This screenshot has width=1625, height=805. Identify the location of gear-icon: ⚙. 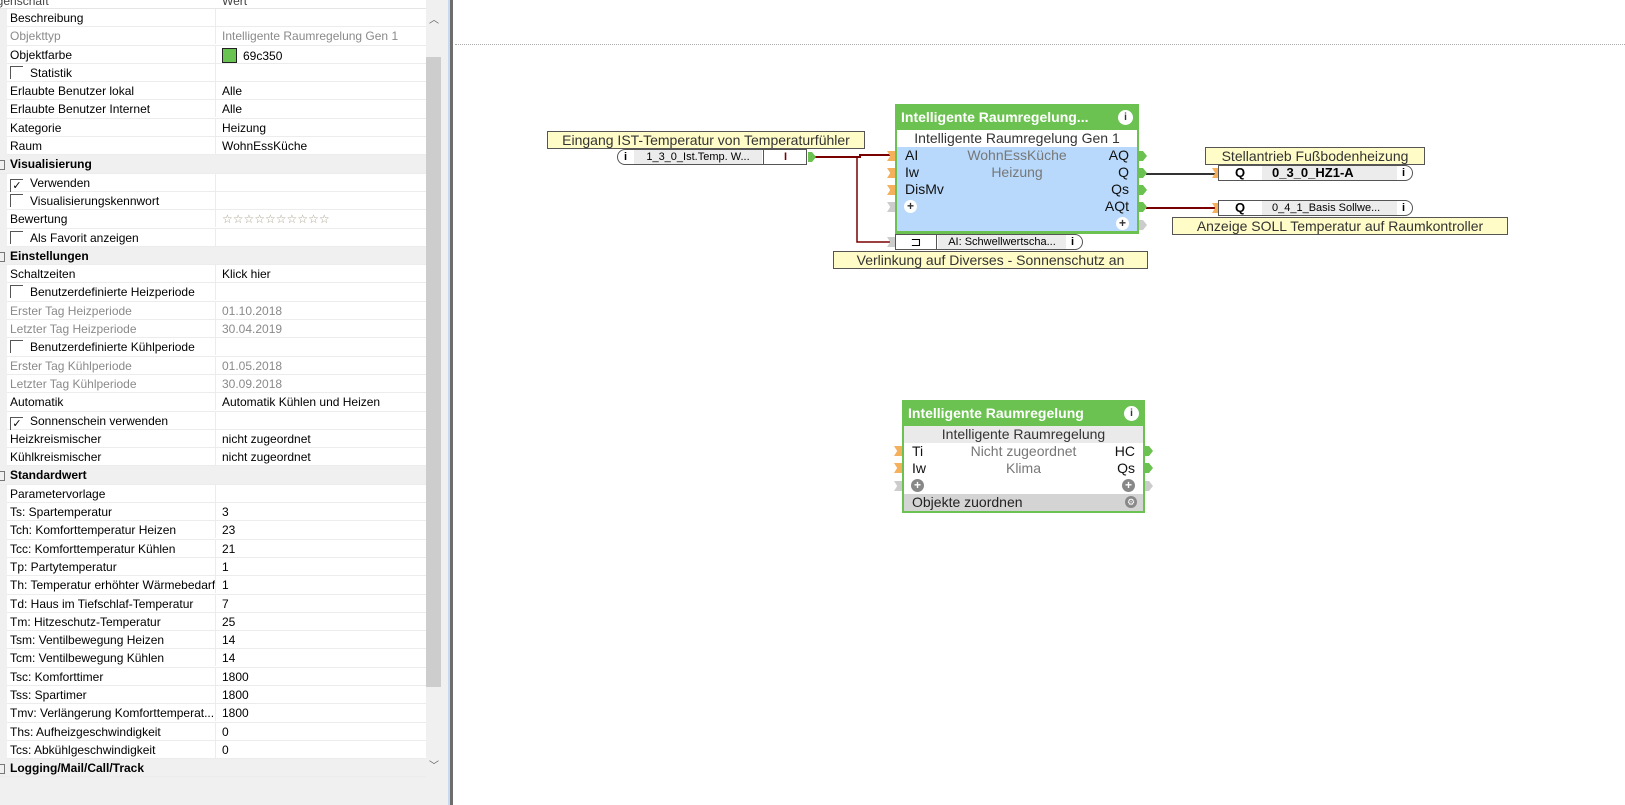
(1131, 502).